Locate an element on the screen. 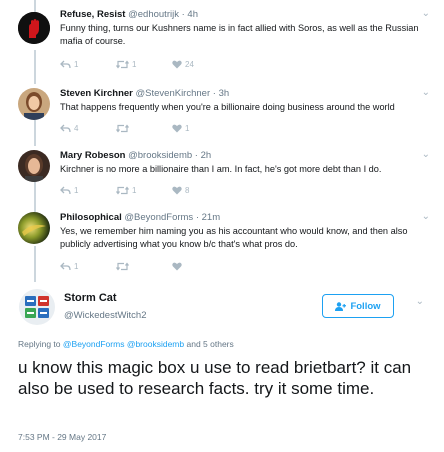 The image size is (444, 452). like-count: 1 is located at coordinates (187, 128).